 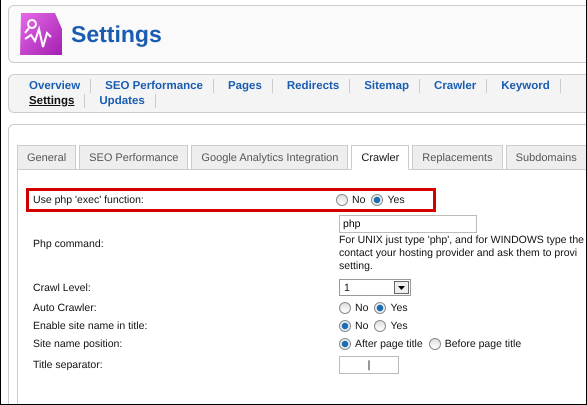 What do you see at coordinates (380, 157) in the screenshot?
I see `tab: Crawler` at bounding box center [380, 157].